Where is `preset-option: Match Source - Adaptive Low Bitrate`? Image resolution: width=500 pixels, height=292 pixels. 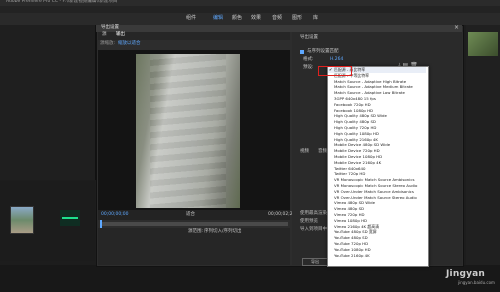
preset-option: Match Source - Adaptive Low Bitrate is located at coordinates (369, 93).